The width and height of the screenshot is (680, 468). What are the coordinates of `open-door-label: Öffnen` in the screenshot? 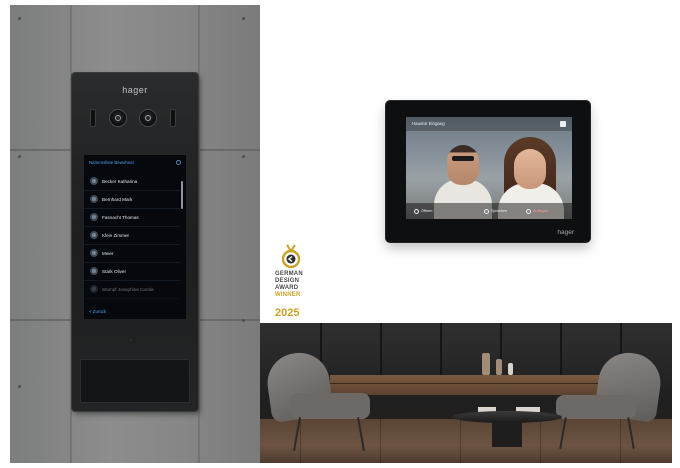 It's located at (427, 211).